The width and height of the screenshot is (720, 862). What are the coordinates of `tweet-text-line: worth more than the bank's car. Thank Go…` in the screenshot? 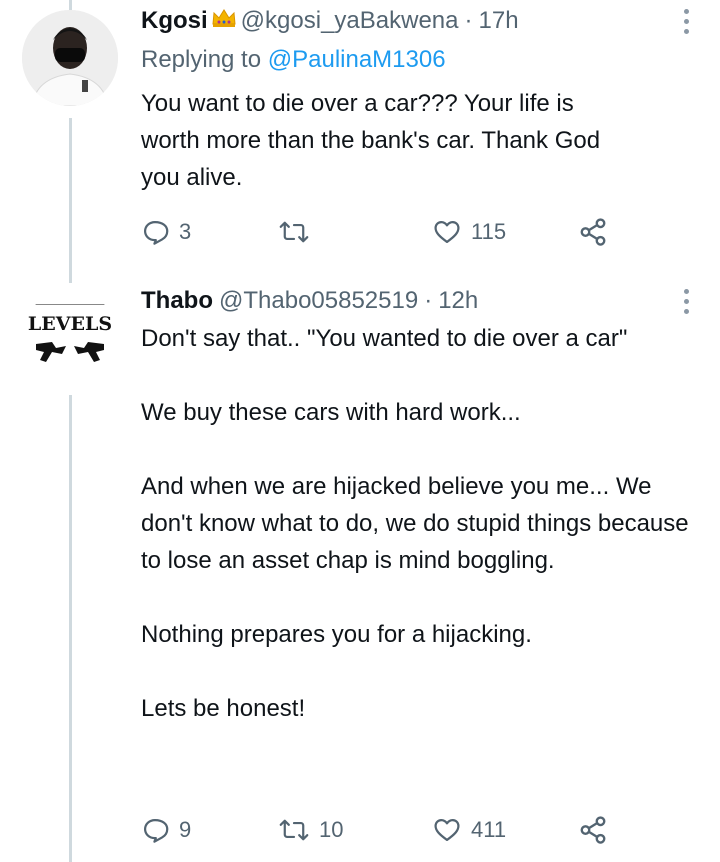 It's located at (371, 140).